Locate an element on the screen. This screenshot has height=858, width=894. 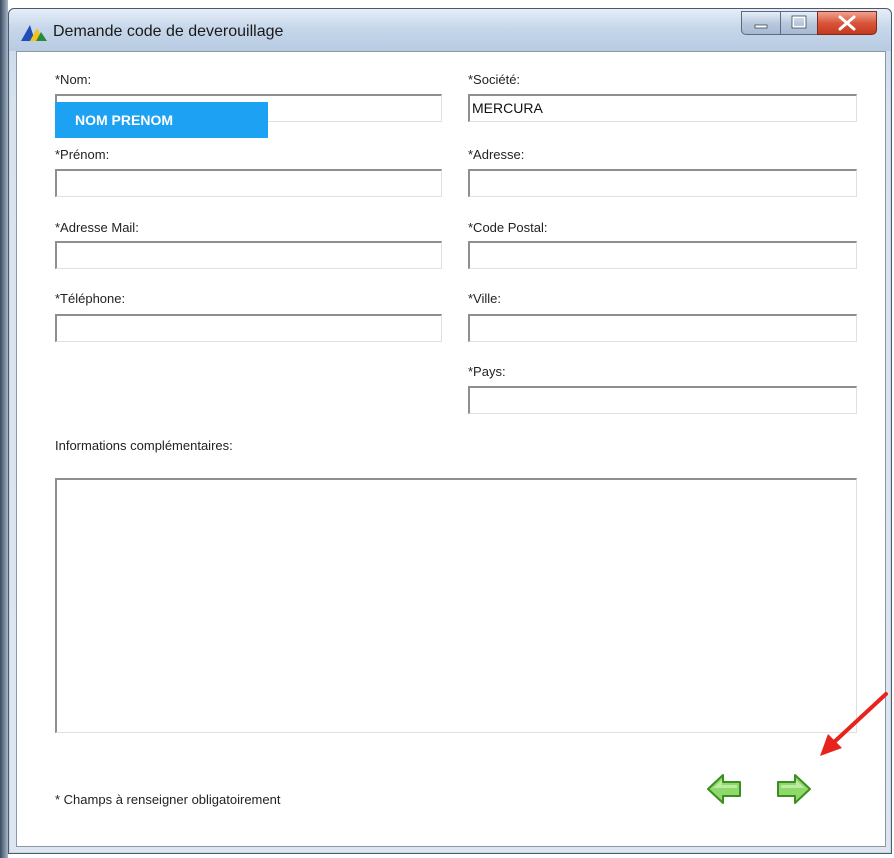
code-postal-input is located at coordinates (662, 255).